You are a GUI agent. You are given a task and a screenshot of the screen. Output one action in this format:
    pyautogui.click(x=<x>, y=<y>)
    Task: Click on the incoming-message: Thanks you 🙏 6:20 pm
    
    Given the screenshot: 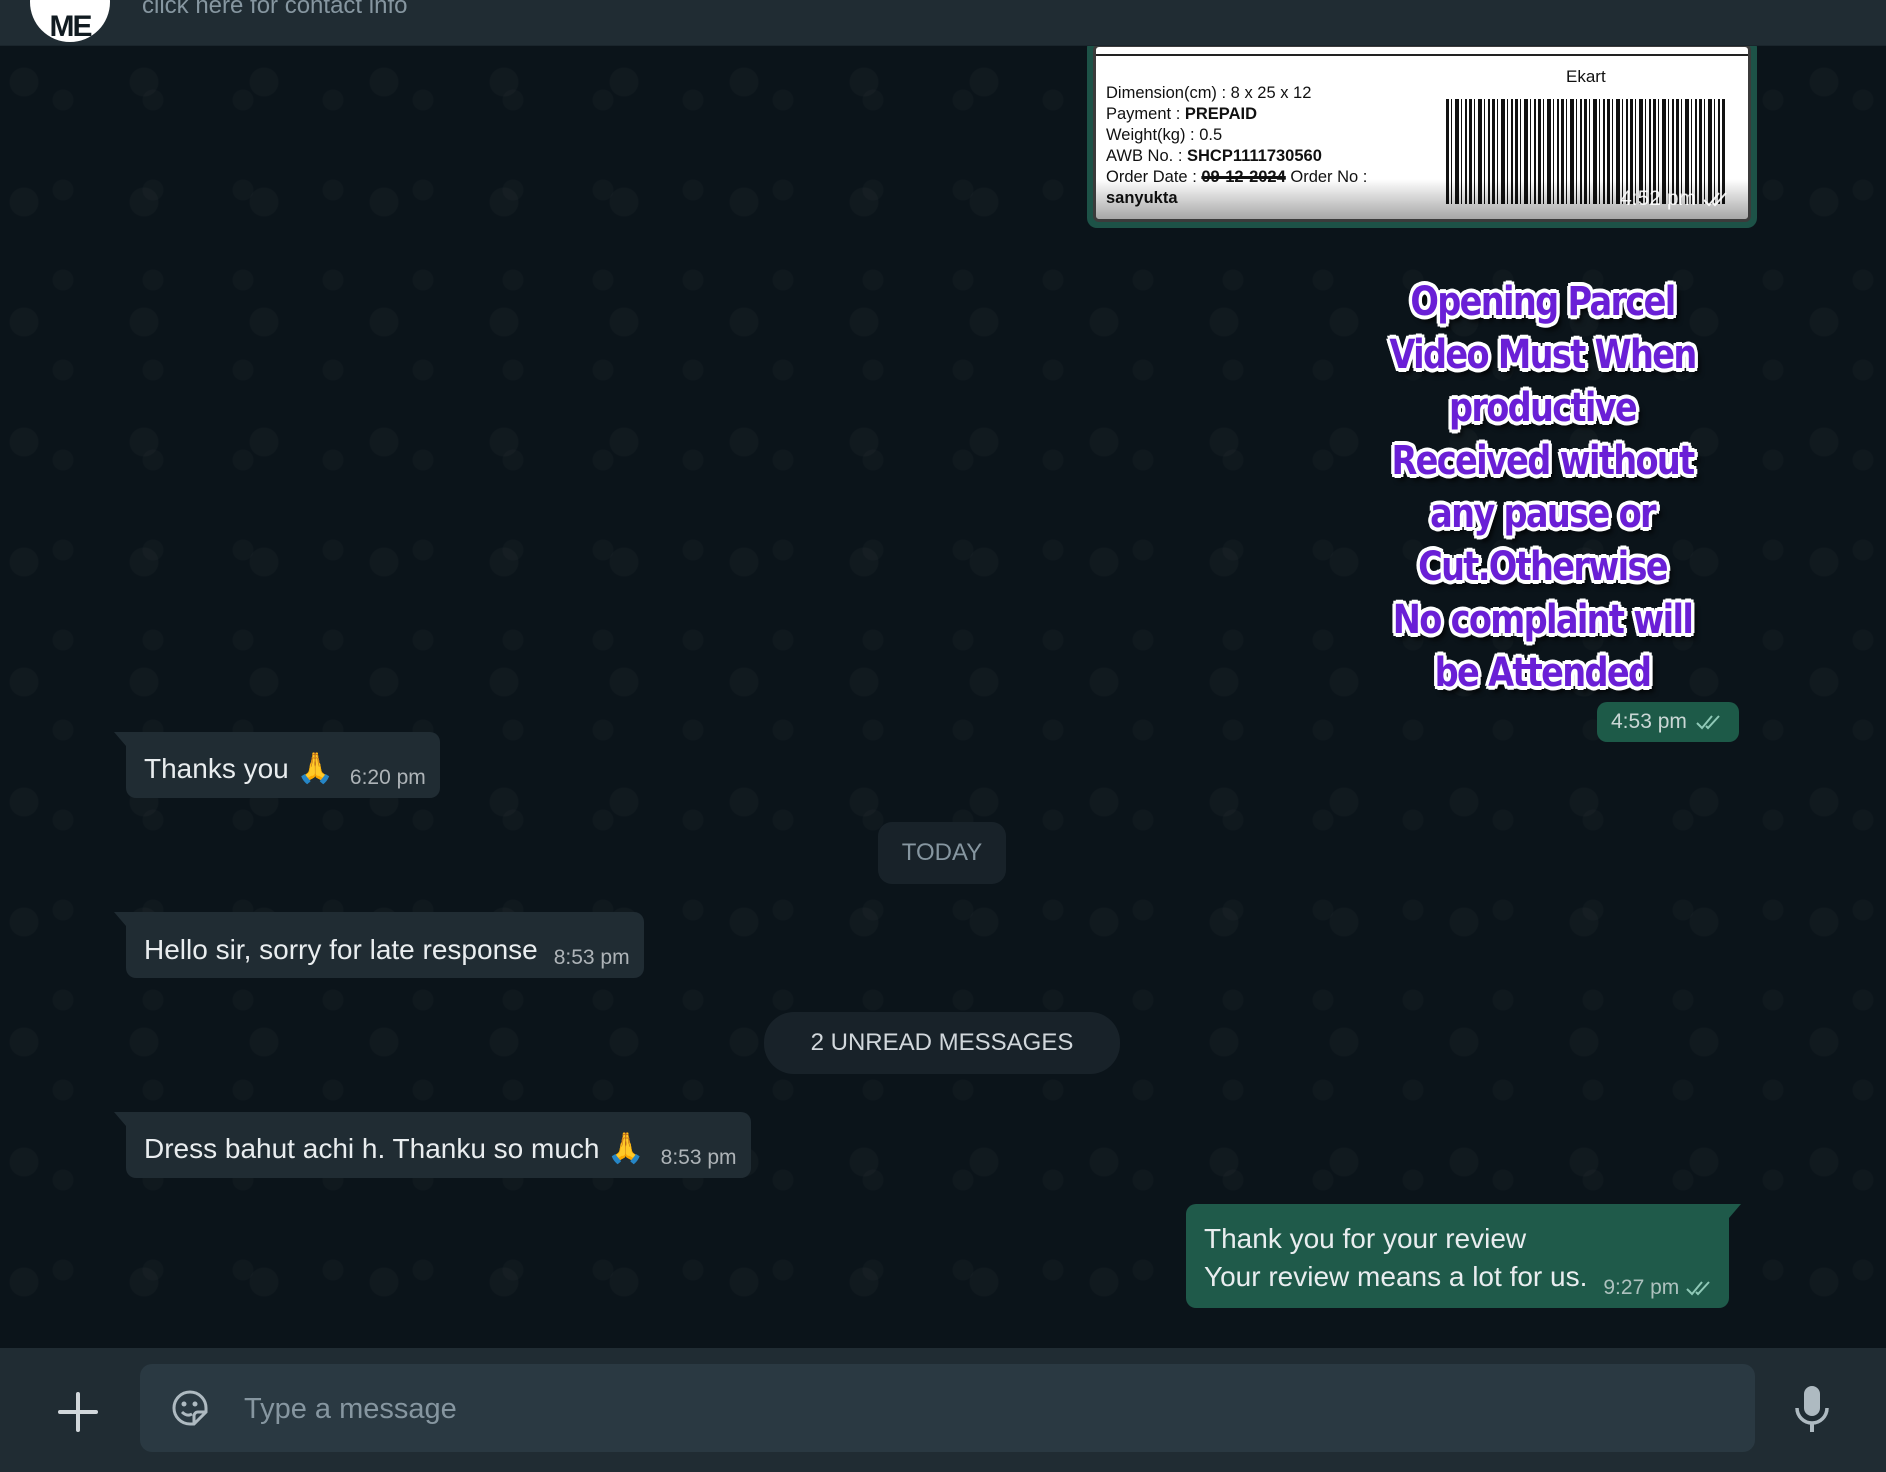 What is the action you would take?
    pyautogui.click(x=277, y=765)
    